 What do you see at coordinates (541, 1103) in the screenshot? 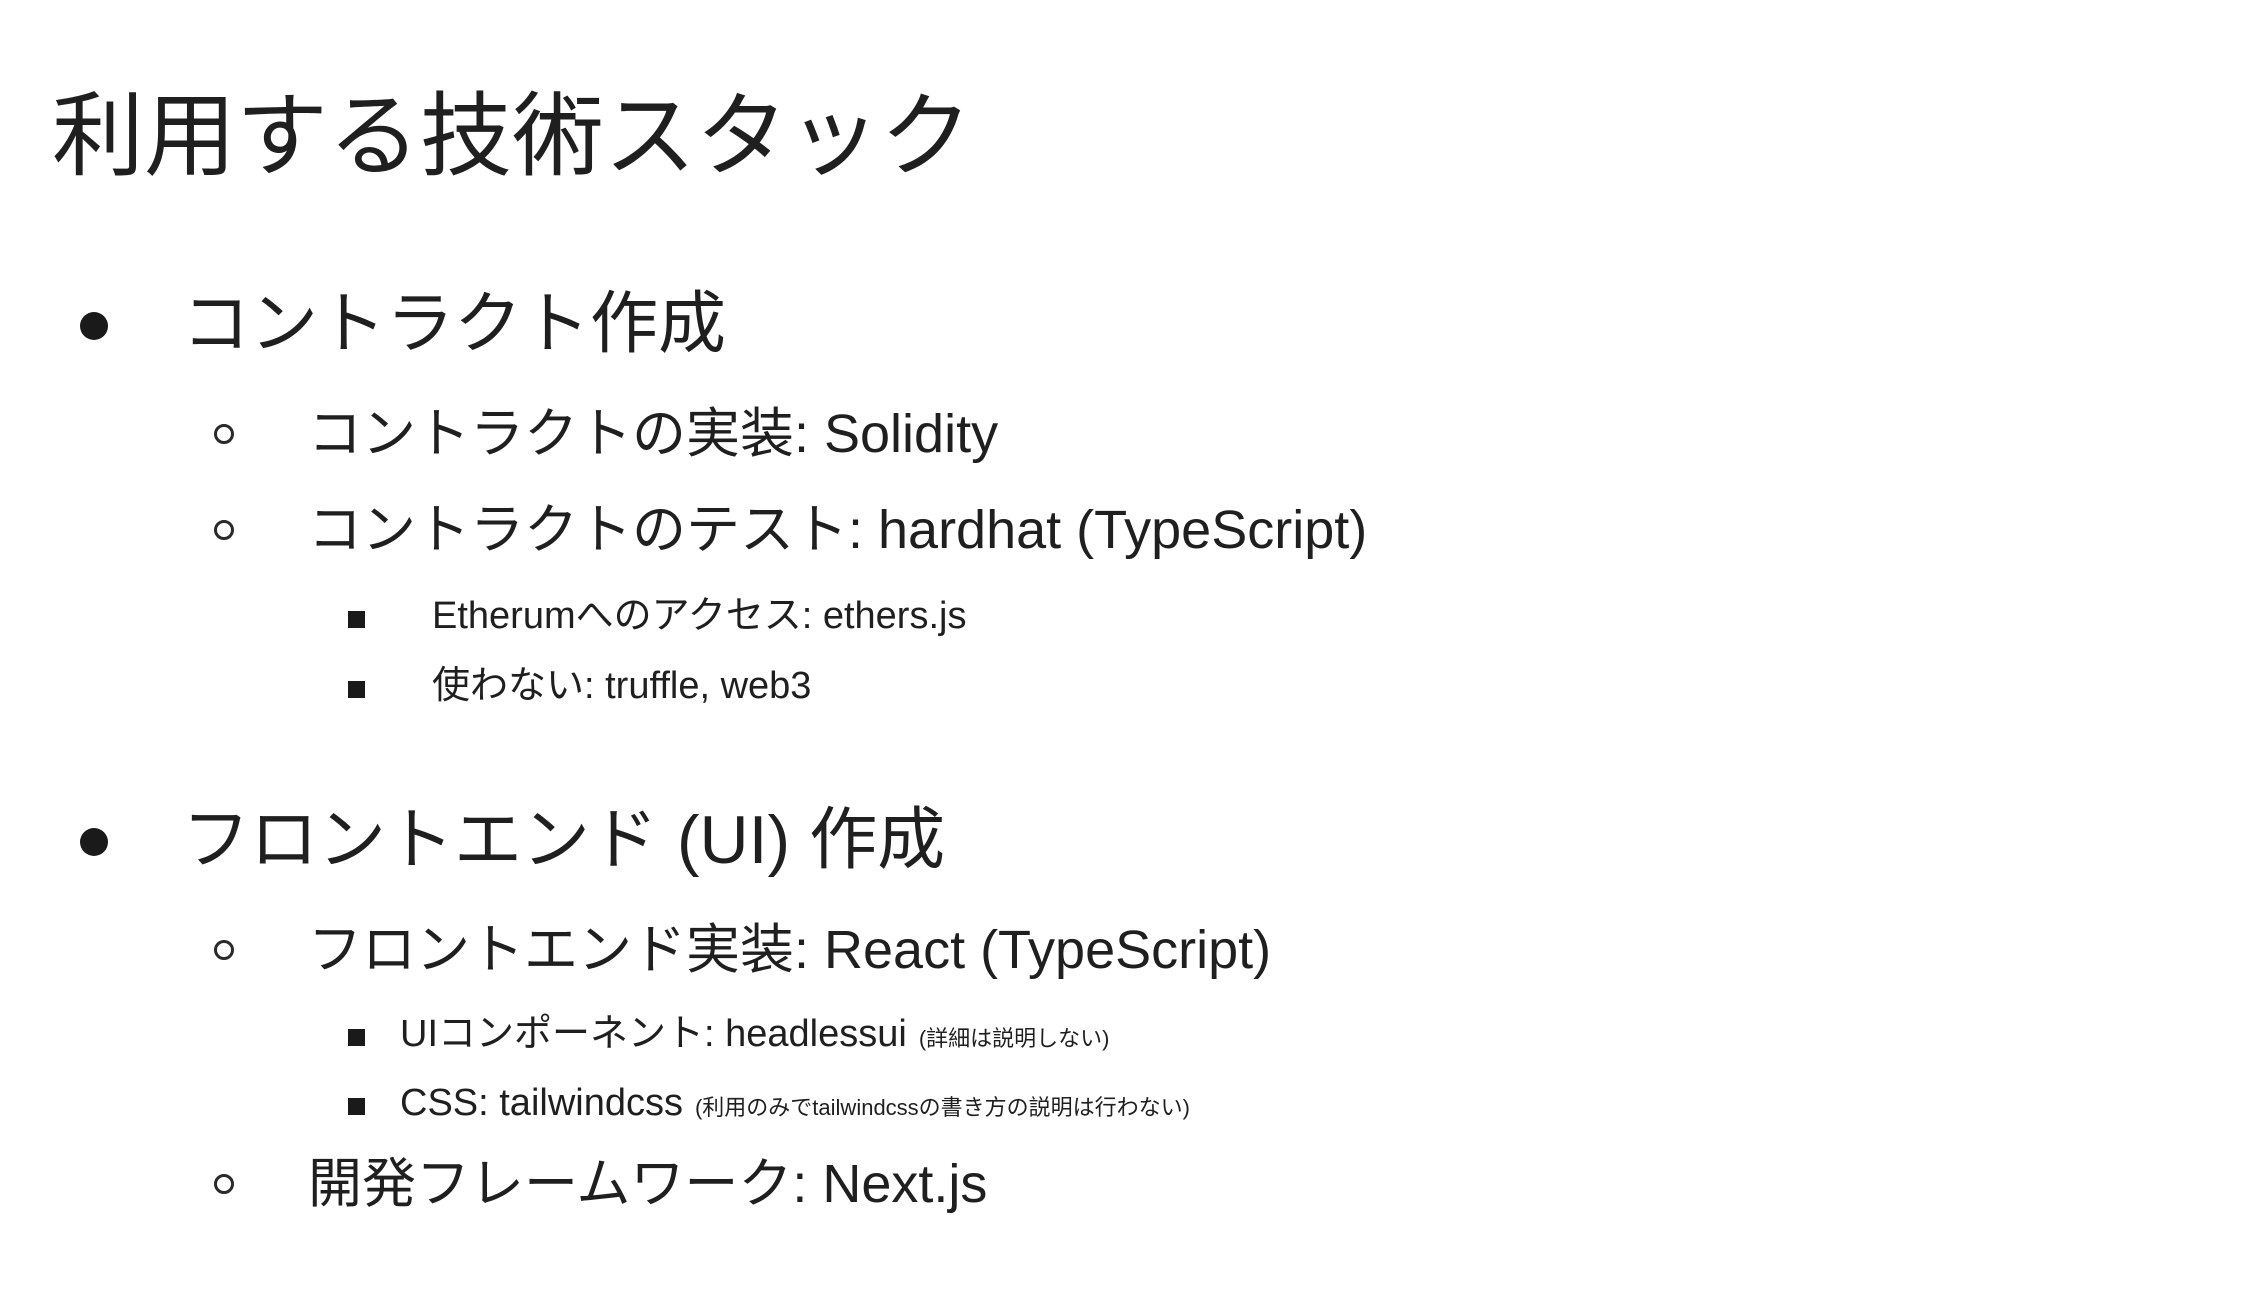
I see `subitem-css-label: CSS: tailwindcss` at bounding box center [541, 1103].